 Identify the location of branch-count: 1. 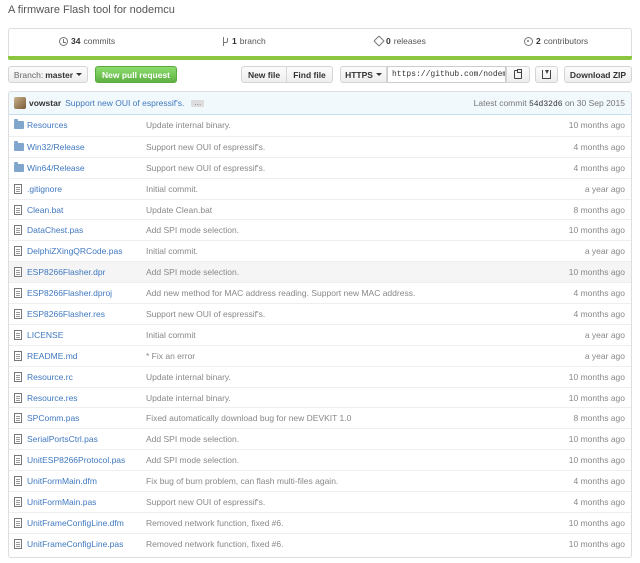
(234, 41).